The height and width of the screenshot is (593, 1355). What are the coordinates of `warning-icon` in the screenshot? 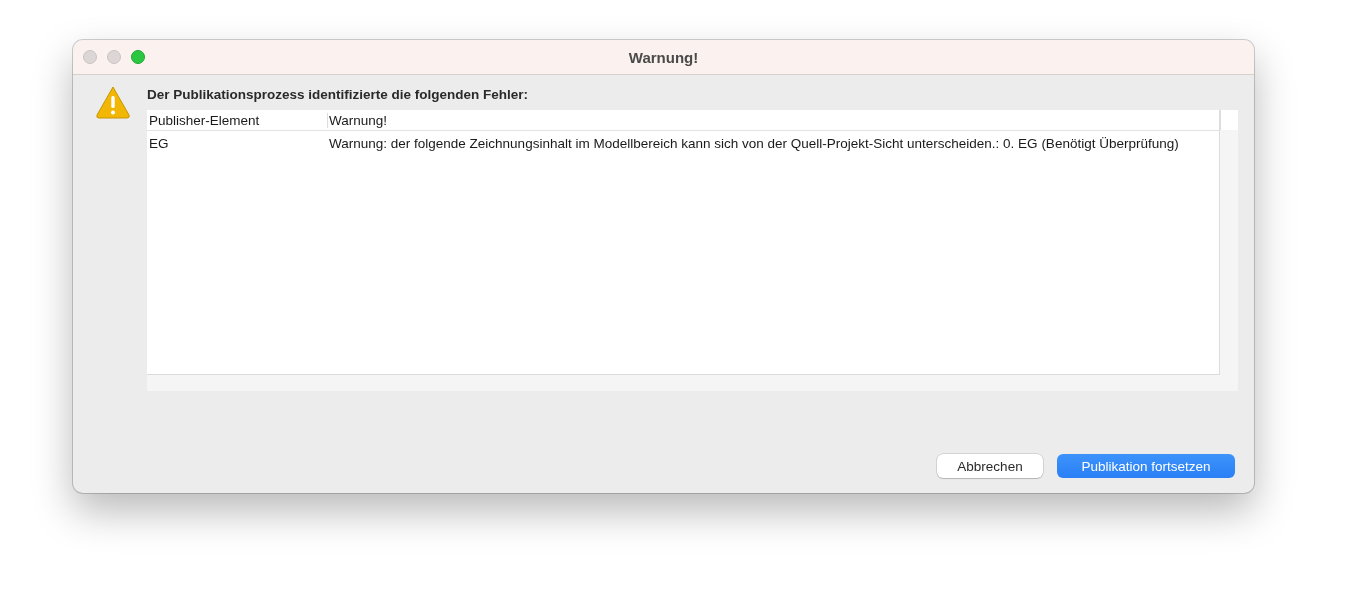 It's located at (113, 102).